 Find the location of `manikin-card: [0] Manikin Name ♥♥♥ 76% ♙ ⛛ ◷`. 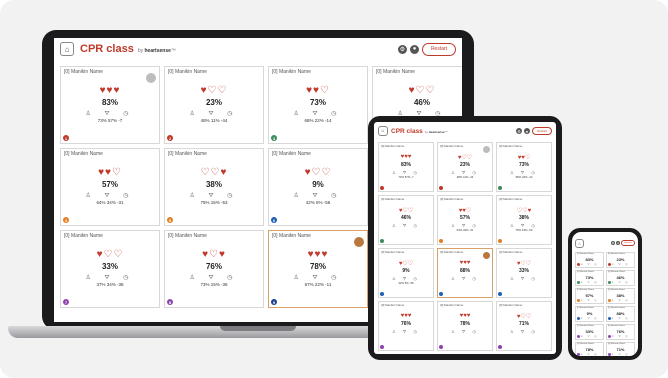

manikin-card: [0] Manikin Name ♥♥♥ 76% ♙ ⛛ ◷ is located at coordinates (406, 326).